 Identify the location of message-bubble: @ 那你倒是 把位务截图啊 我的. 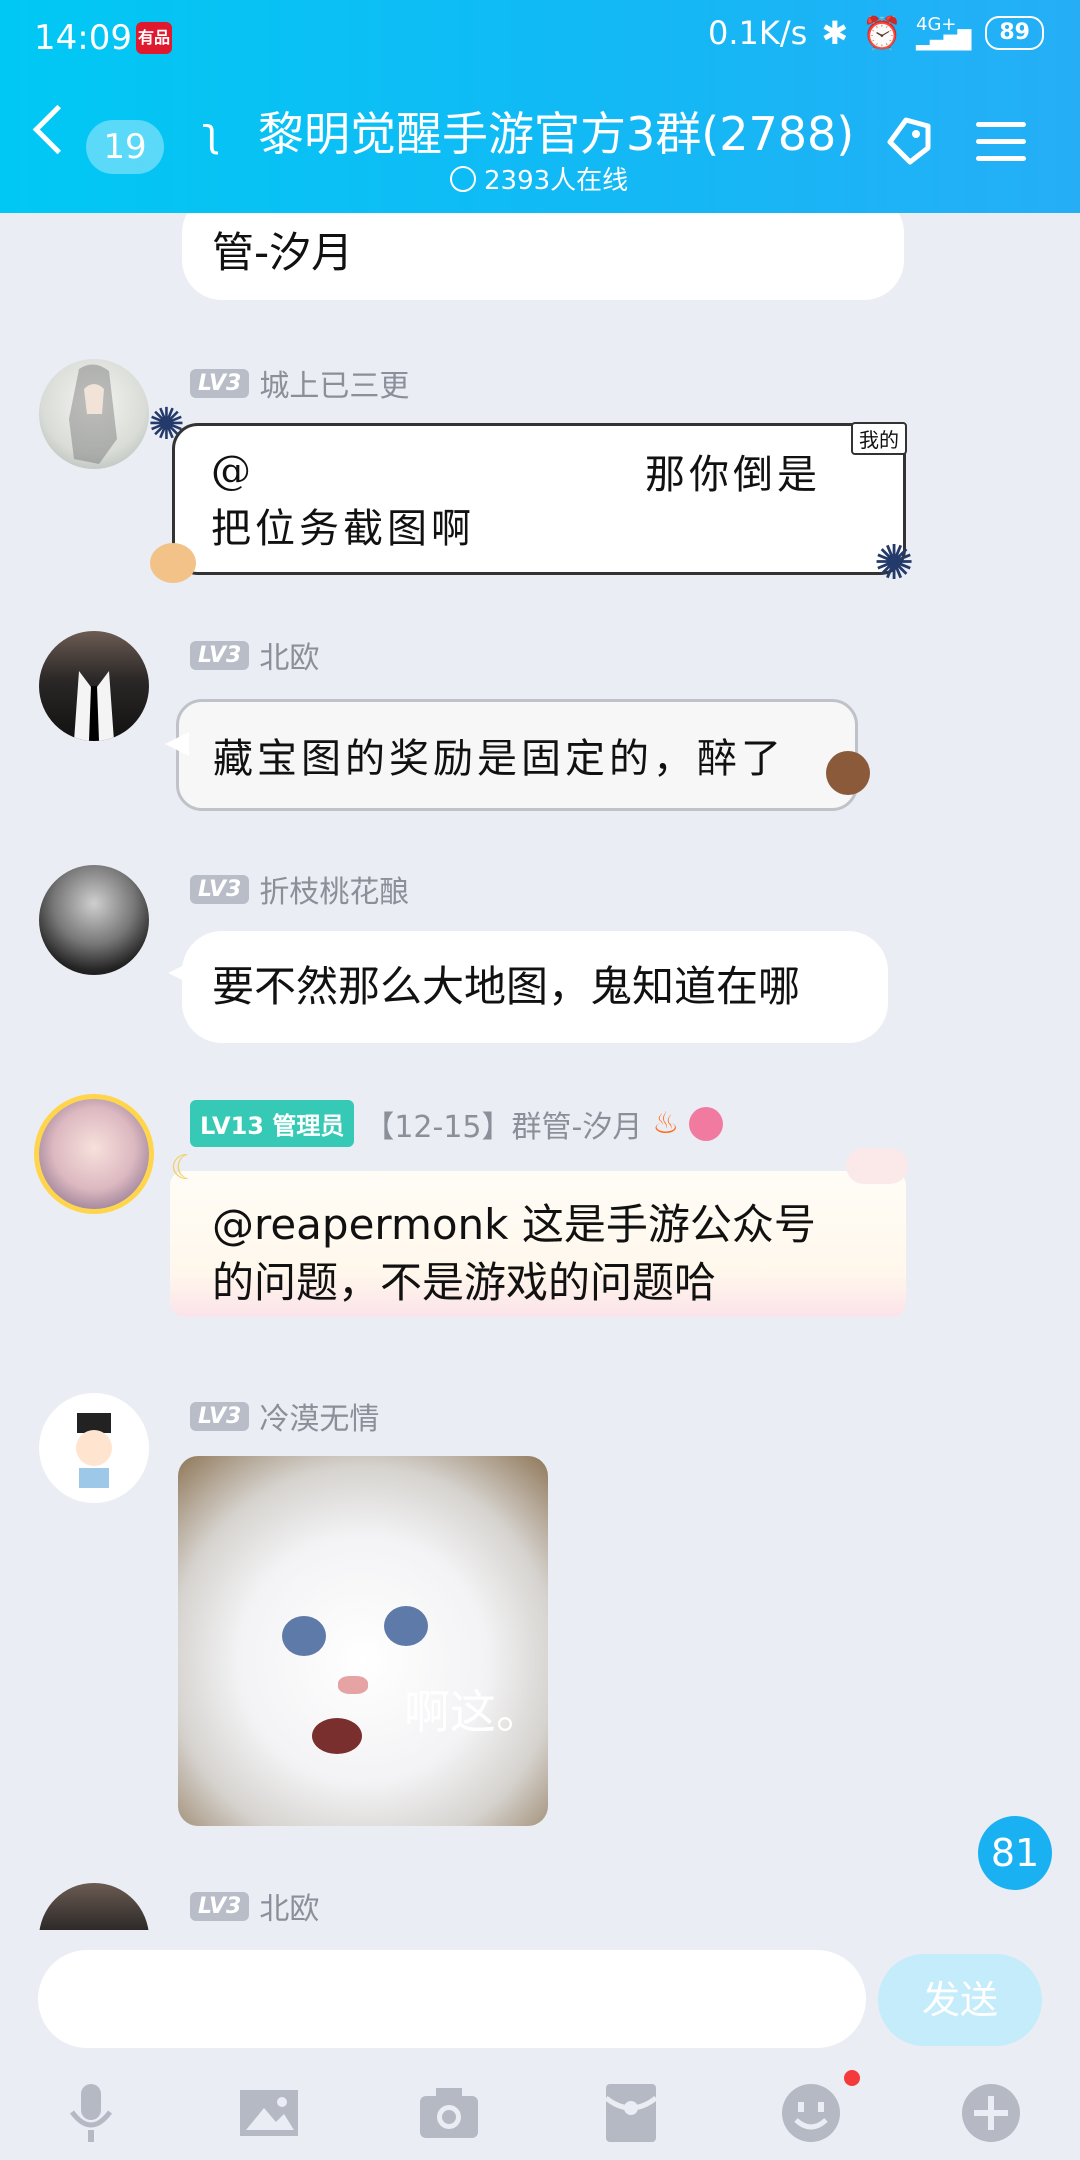
(539, 498).